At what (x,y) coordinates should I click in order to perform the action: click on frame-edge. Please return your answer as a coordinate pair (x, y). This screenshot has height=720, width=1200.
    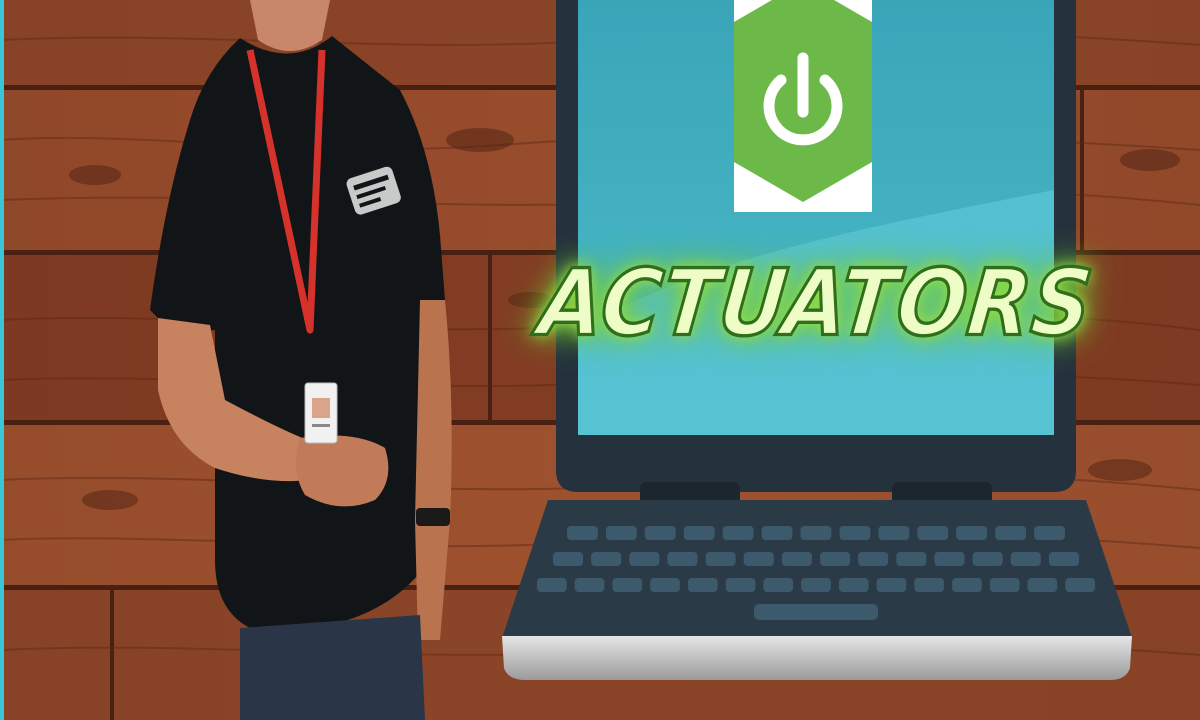
    Looking at the image, I should click on (2, 360).